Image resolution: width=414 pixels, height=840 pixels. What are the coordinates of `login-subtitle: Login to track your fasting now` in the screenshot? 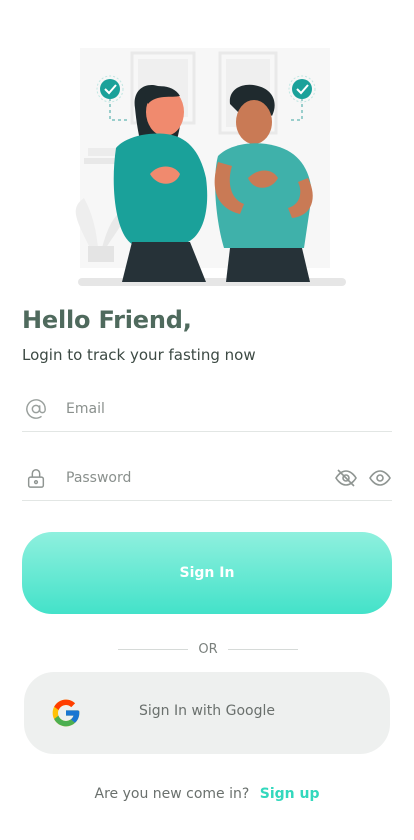 It's located at (139, 355).